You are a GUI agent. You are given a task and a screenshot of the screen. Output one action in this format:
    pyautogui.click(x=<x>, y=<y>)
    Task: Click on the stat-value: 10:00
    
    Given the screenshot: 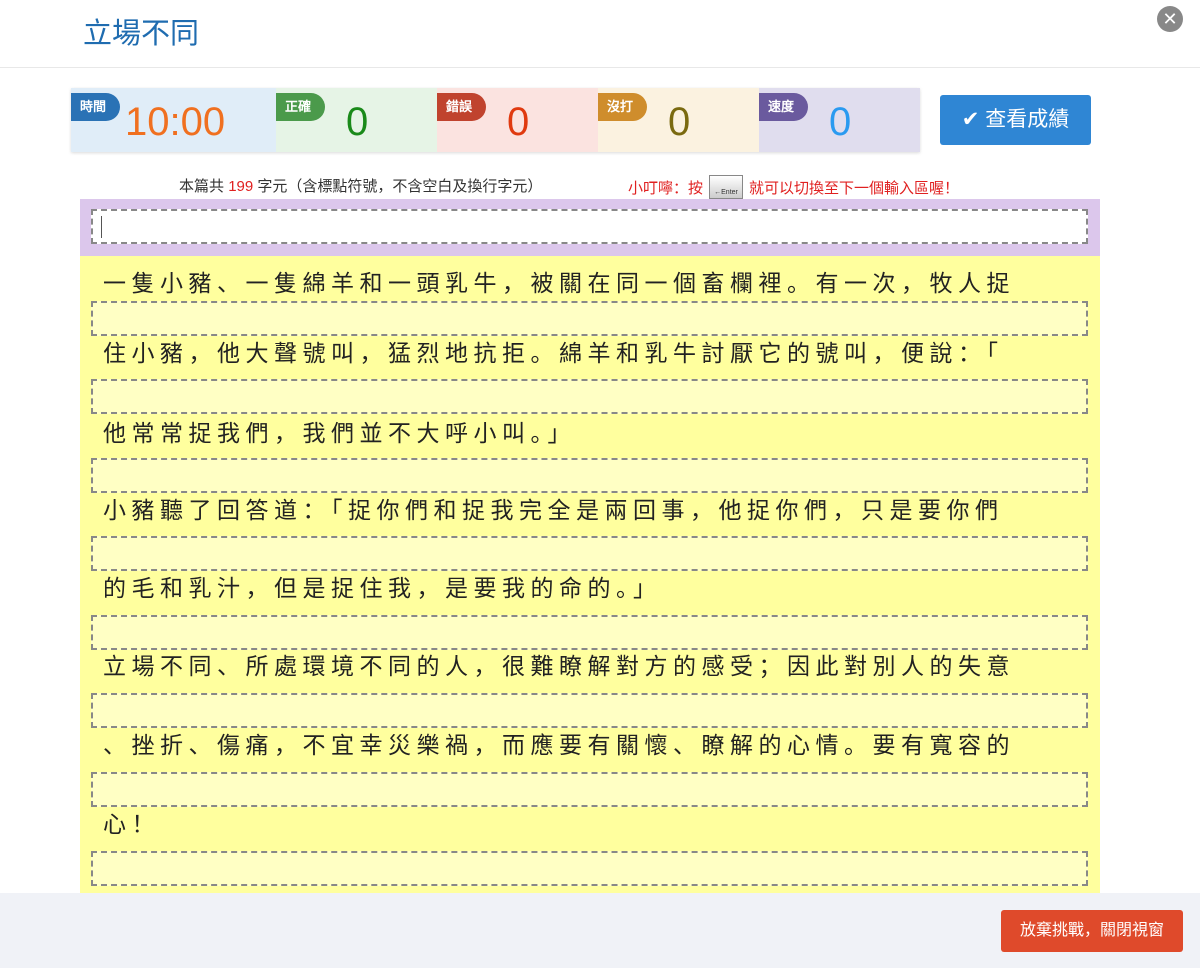 What is the action you would take?
    pyautogui.click(x=175, y=122)
    